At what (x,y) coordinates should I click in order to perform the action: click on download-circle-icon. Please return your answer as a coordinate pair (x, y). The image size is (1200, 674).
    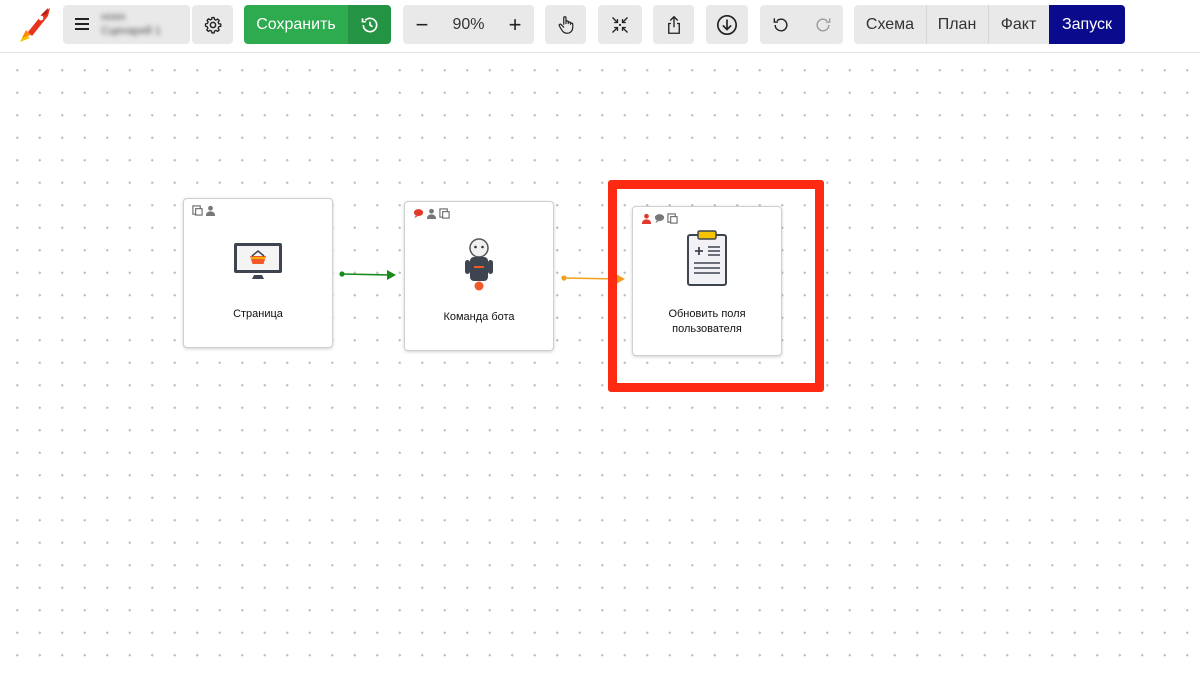
    Looking at the image, I should click on (727, 24).